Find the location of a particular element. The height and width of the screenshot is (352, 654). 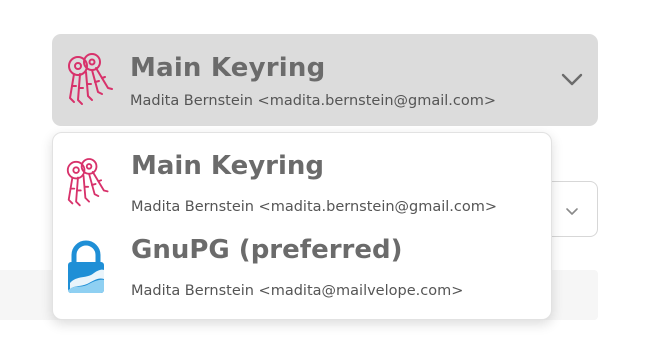

option-subtitle: Madita Bernstein <madita@mailvelope.com> is located at coordinates (297, 291).